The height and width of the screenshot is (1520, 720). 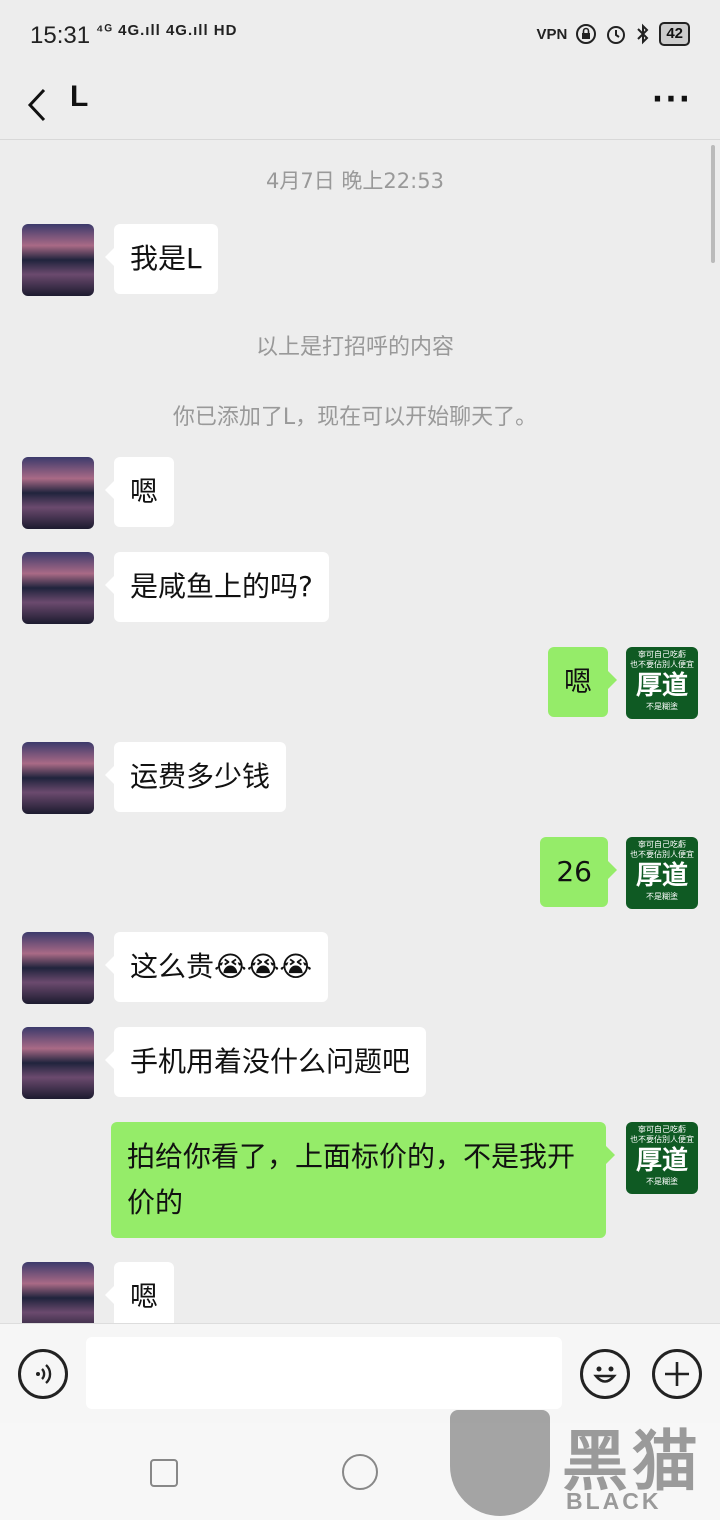 What do you see at coordinates (354, 347) in the screenshot?
I see `greeting-note: 以上是打招呼的内容` at bounding box center [354, 347].